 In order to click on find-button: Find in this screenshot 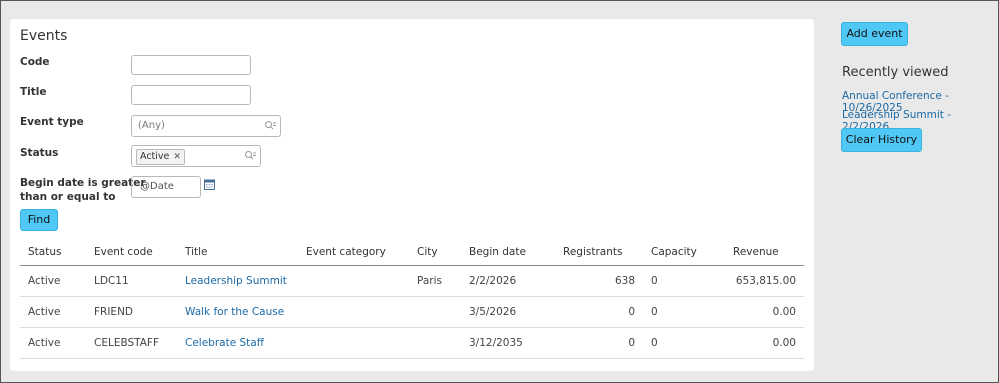, I will do `click(39, 220)`.